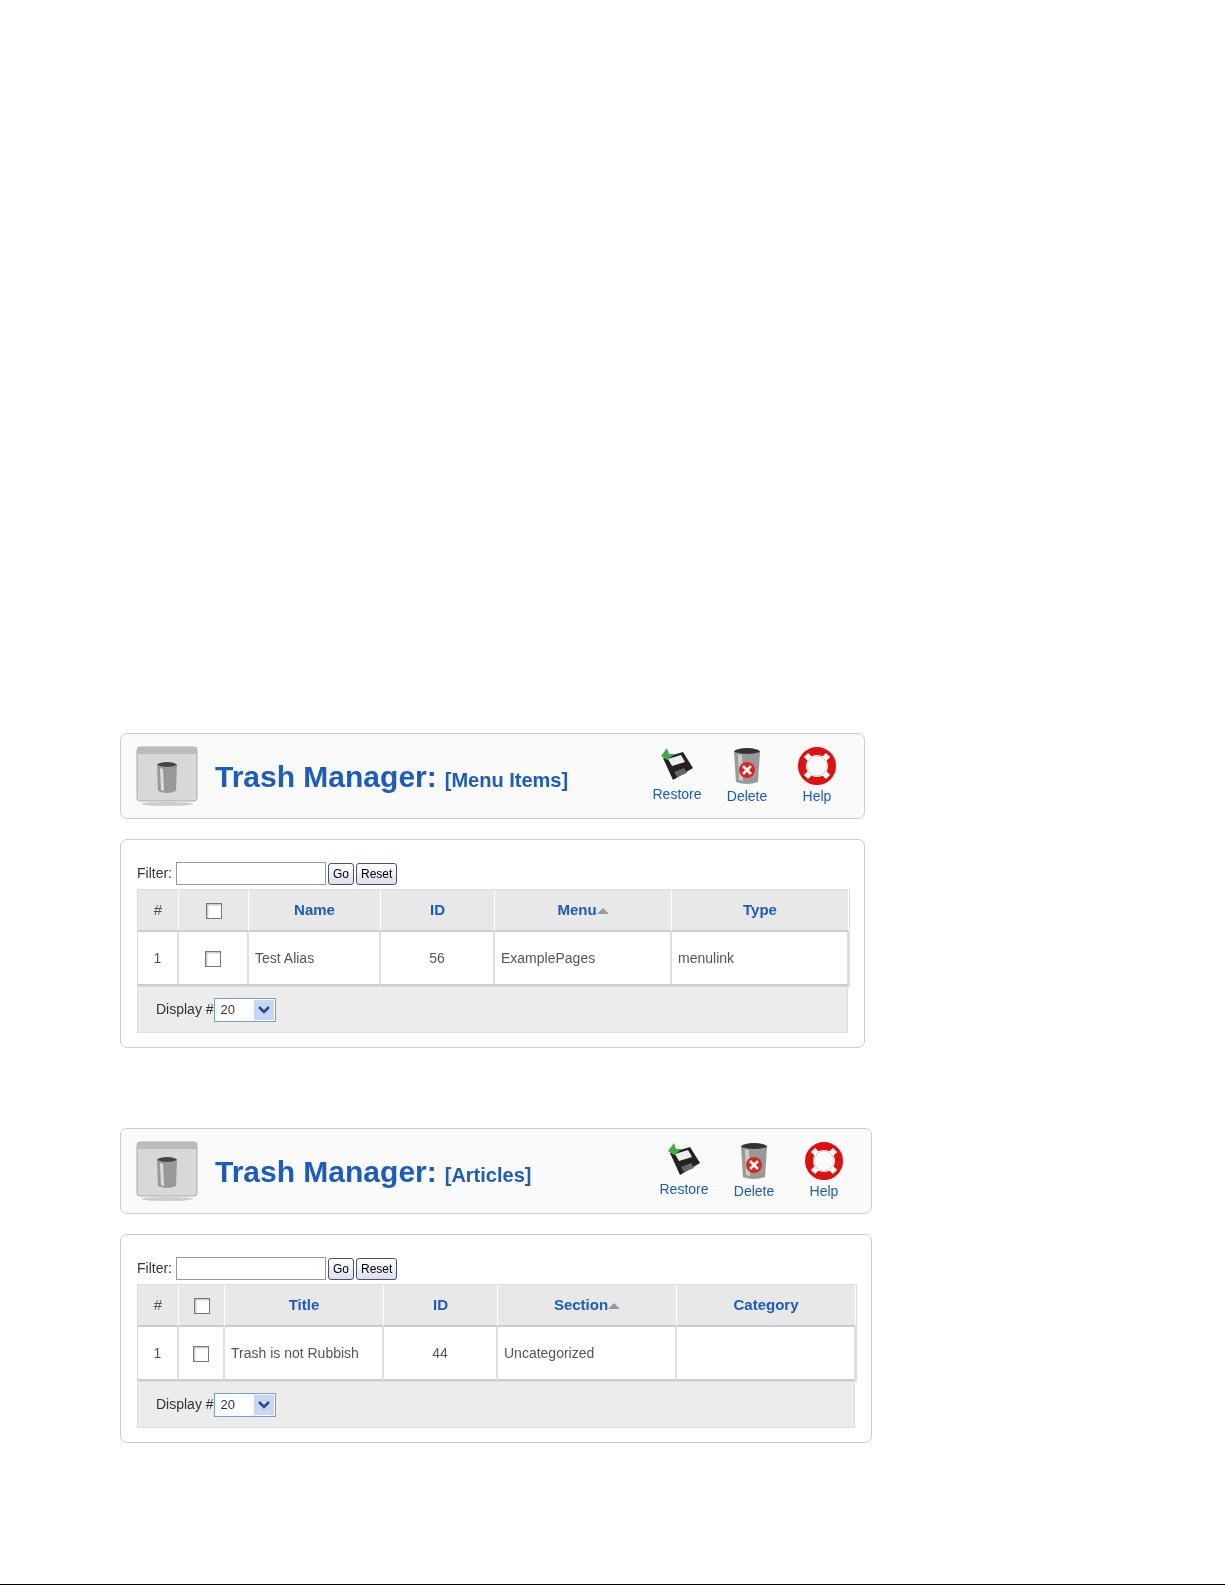  Describe the element at coordinates (706, 957) in the screenshot. I see `table-cell: menulink` at that location.